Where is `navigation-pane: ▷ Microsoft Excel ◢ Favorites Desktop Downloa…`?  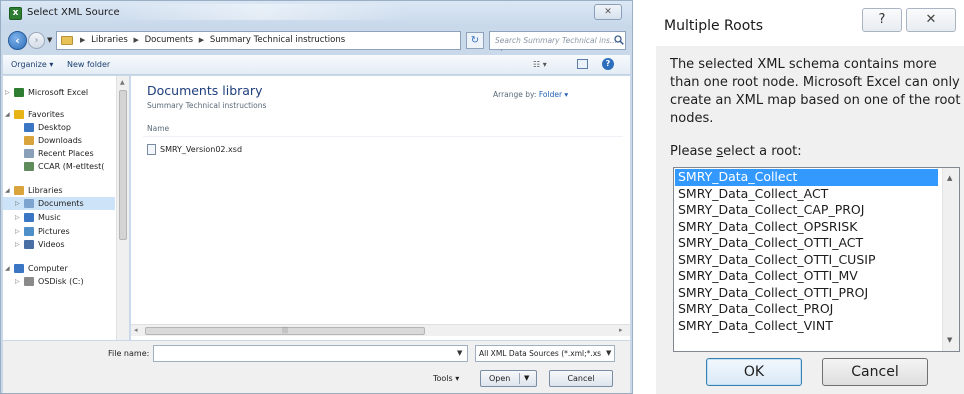
navigation-pane: ▷ Microsoft Excel ◢ Favorites Desktop Downloa… is located at coordinates (66, 208).